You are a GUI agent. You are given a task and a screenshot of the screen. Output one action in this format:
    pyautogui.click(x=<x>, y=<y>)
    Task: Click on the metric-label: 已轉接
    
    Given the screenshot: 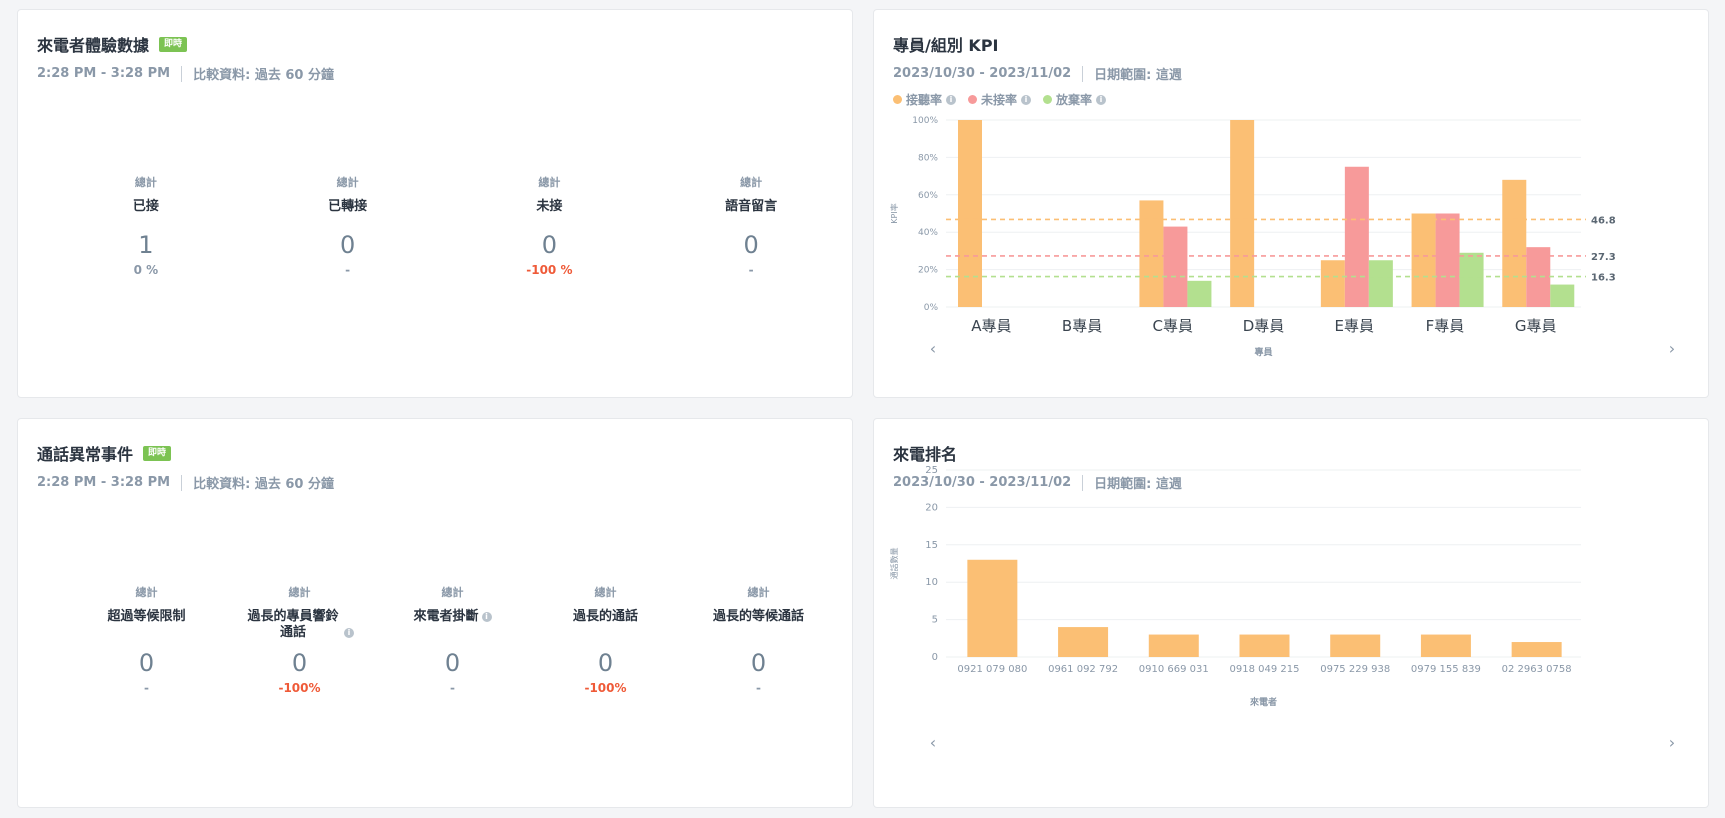 What is the action you would take?
    pyautogui.click(x=348, y=211)
    